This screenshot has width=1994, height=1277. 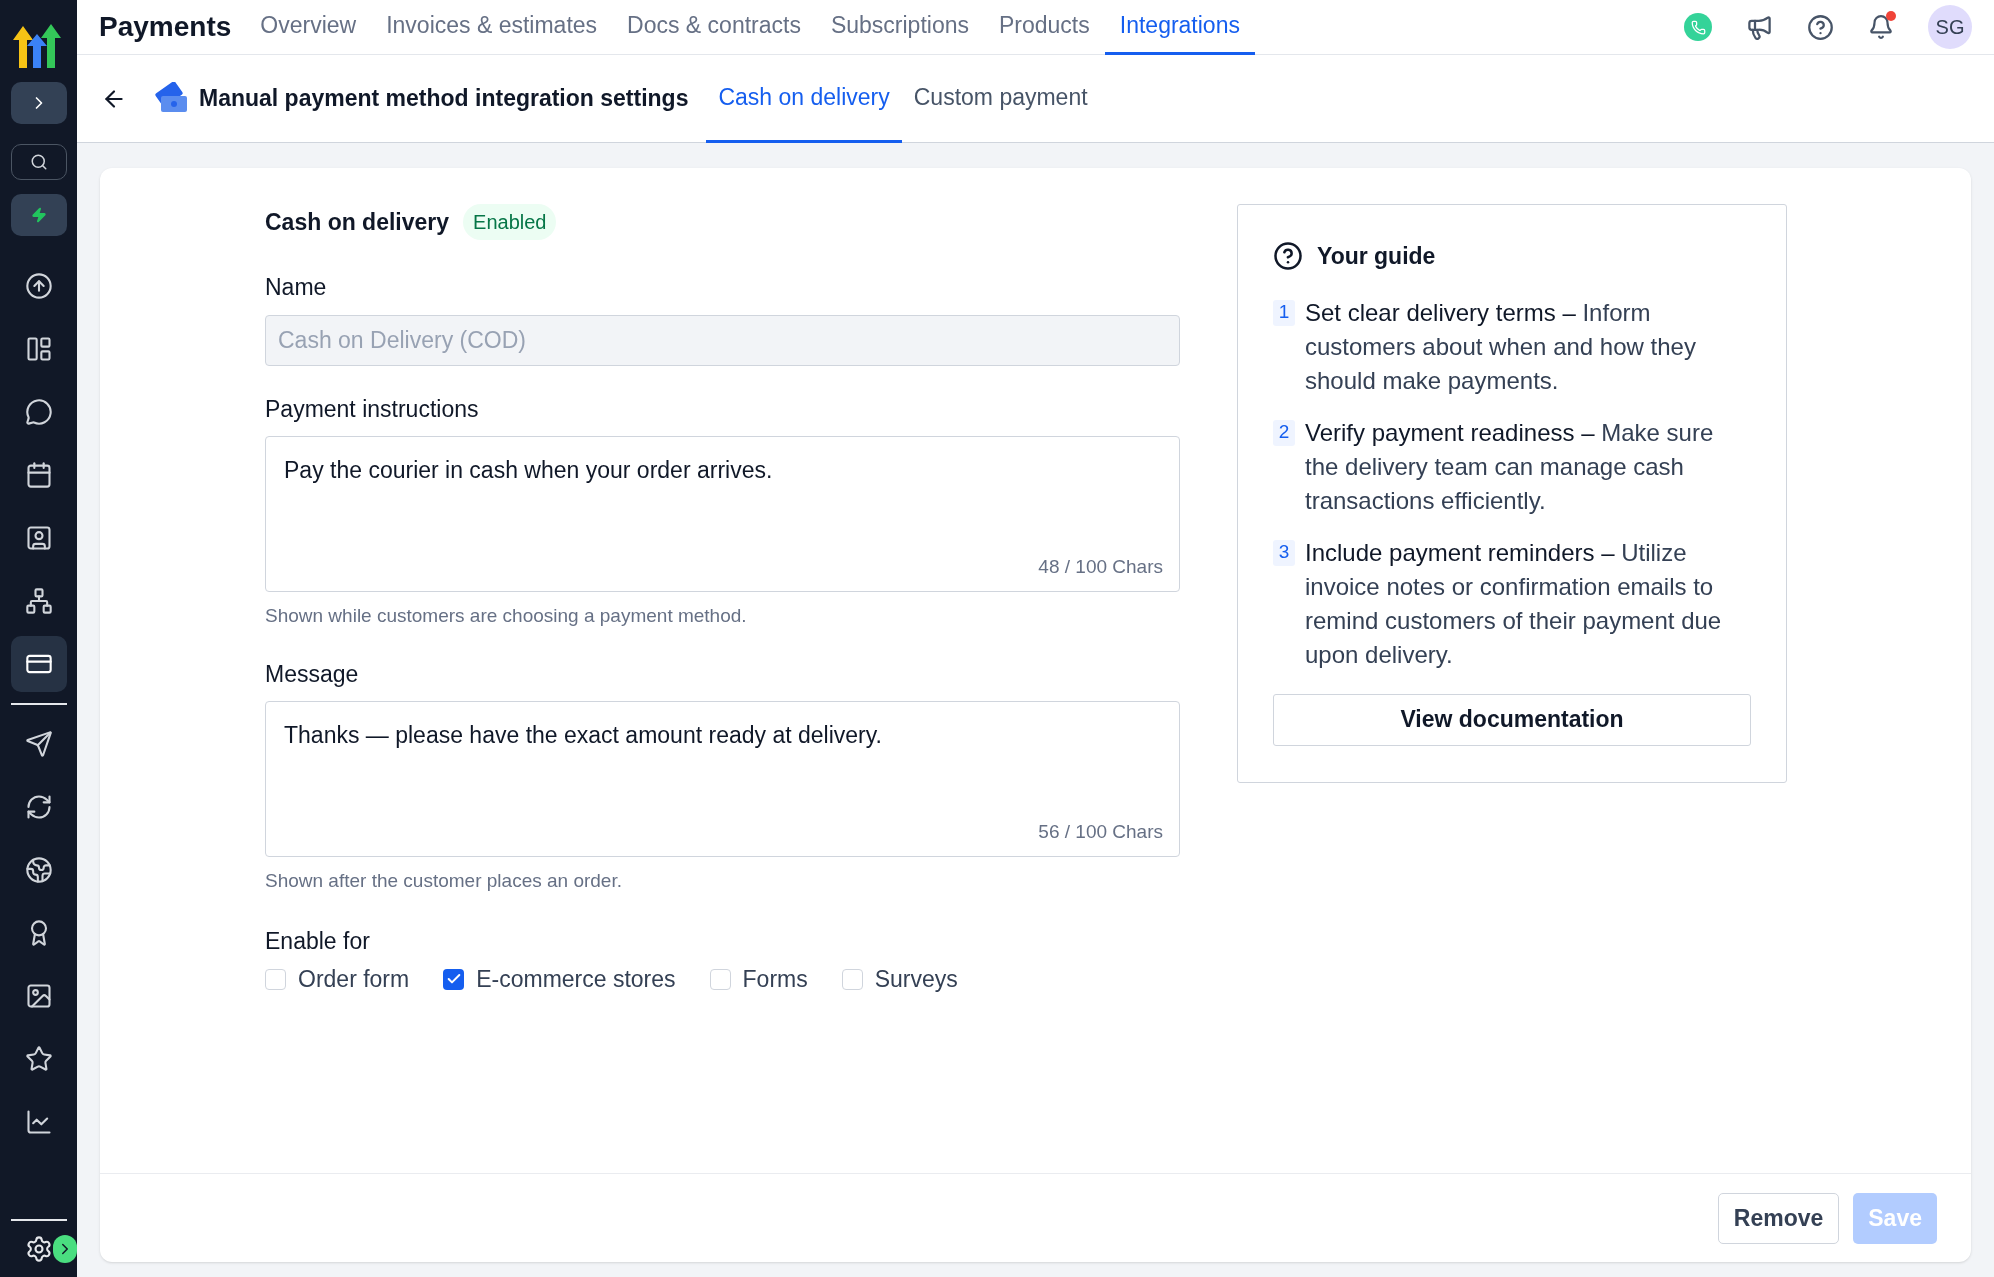 What do you see at coordinates (1100, 566) in the screenshot?
I see `character-counter: 48 / 100 Chars` at bounding box center [1100, 566].